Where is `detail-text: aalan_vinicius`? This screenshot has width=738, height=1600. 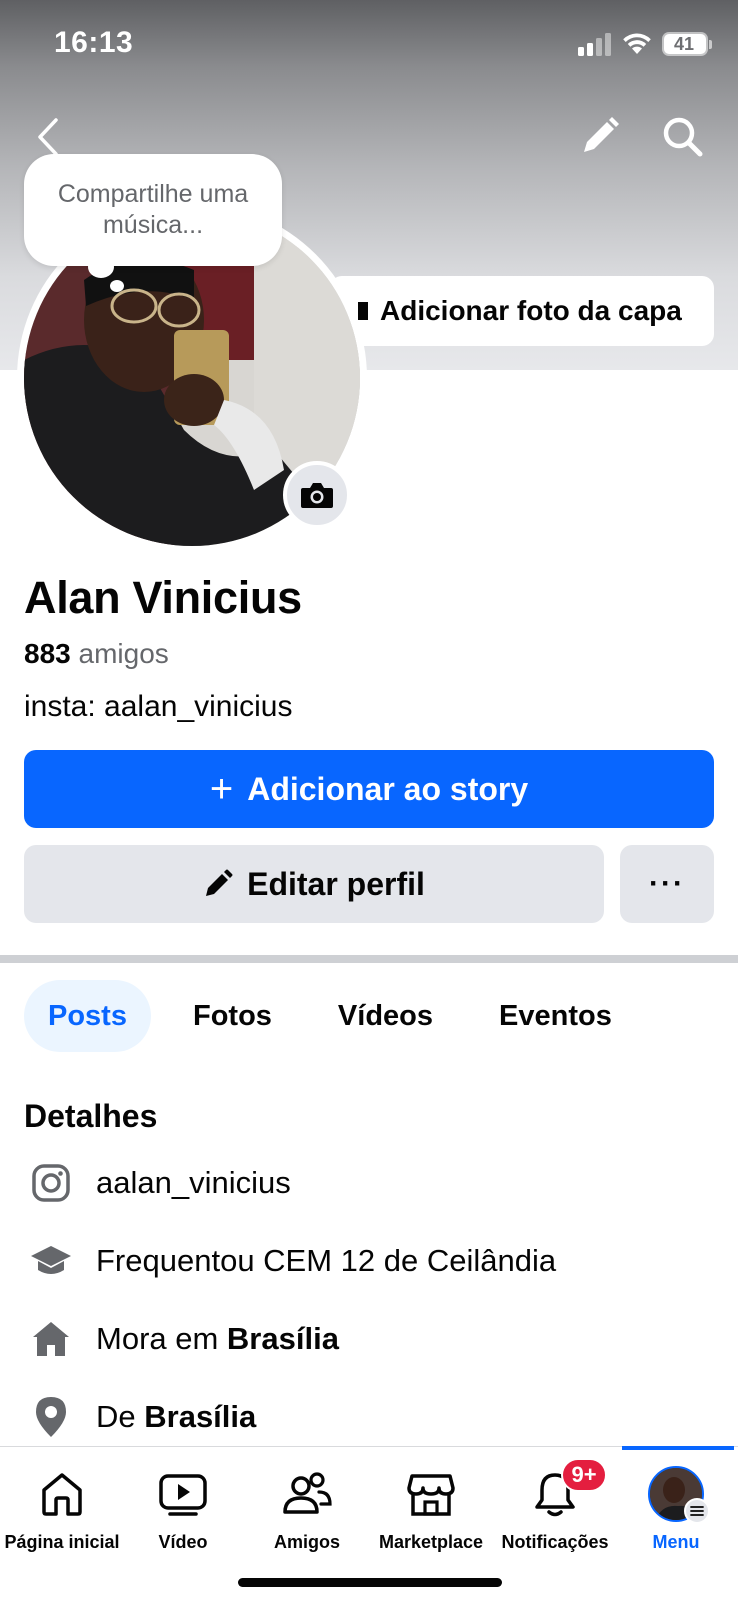 detail-text: aalan_vinicius is located at coordinates (193, 1182).